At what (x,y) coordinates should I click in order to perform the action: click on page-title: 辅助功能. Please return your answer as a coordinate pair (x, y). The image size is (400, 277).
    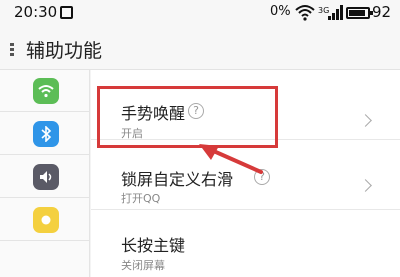
    Looking at the image, I should click on (64, 51).